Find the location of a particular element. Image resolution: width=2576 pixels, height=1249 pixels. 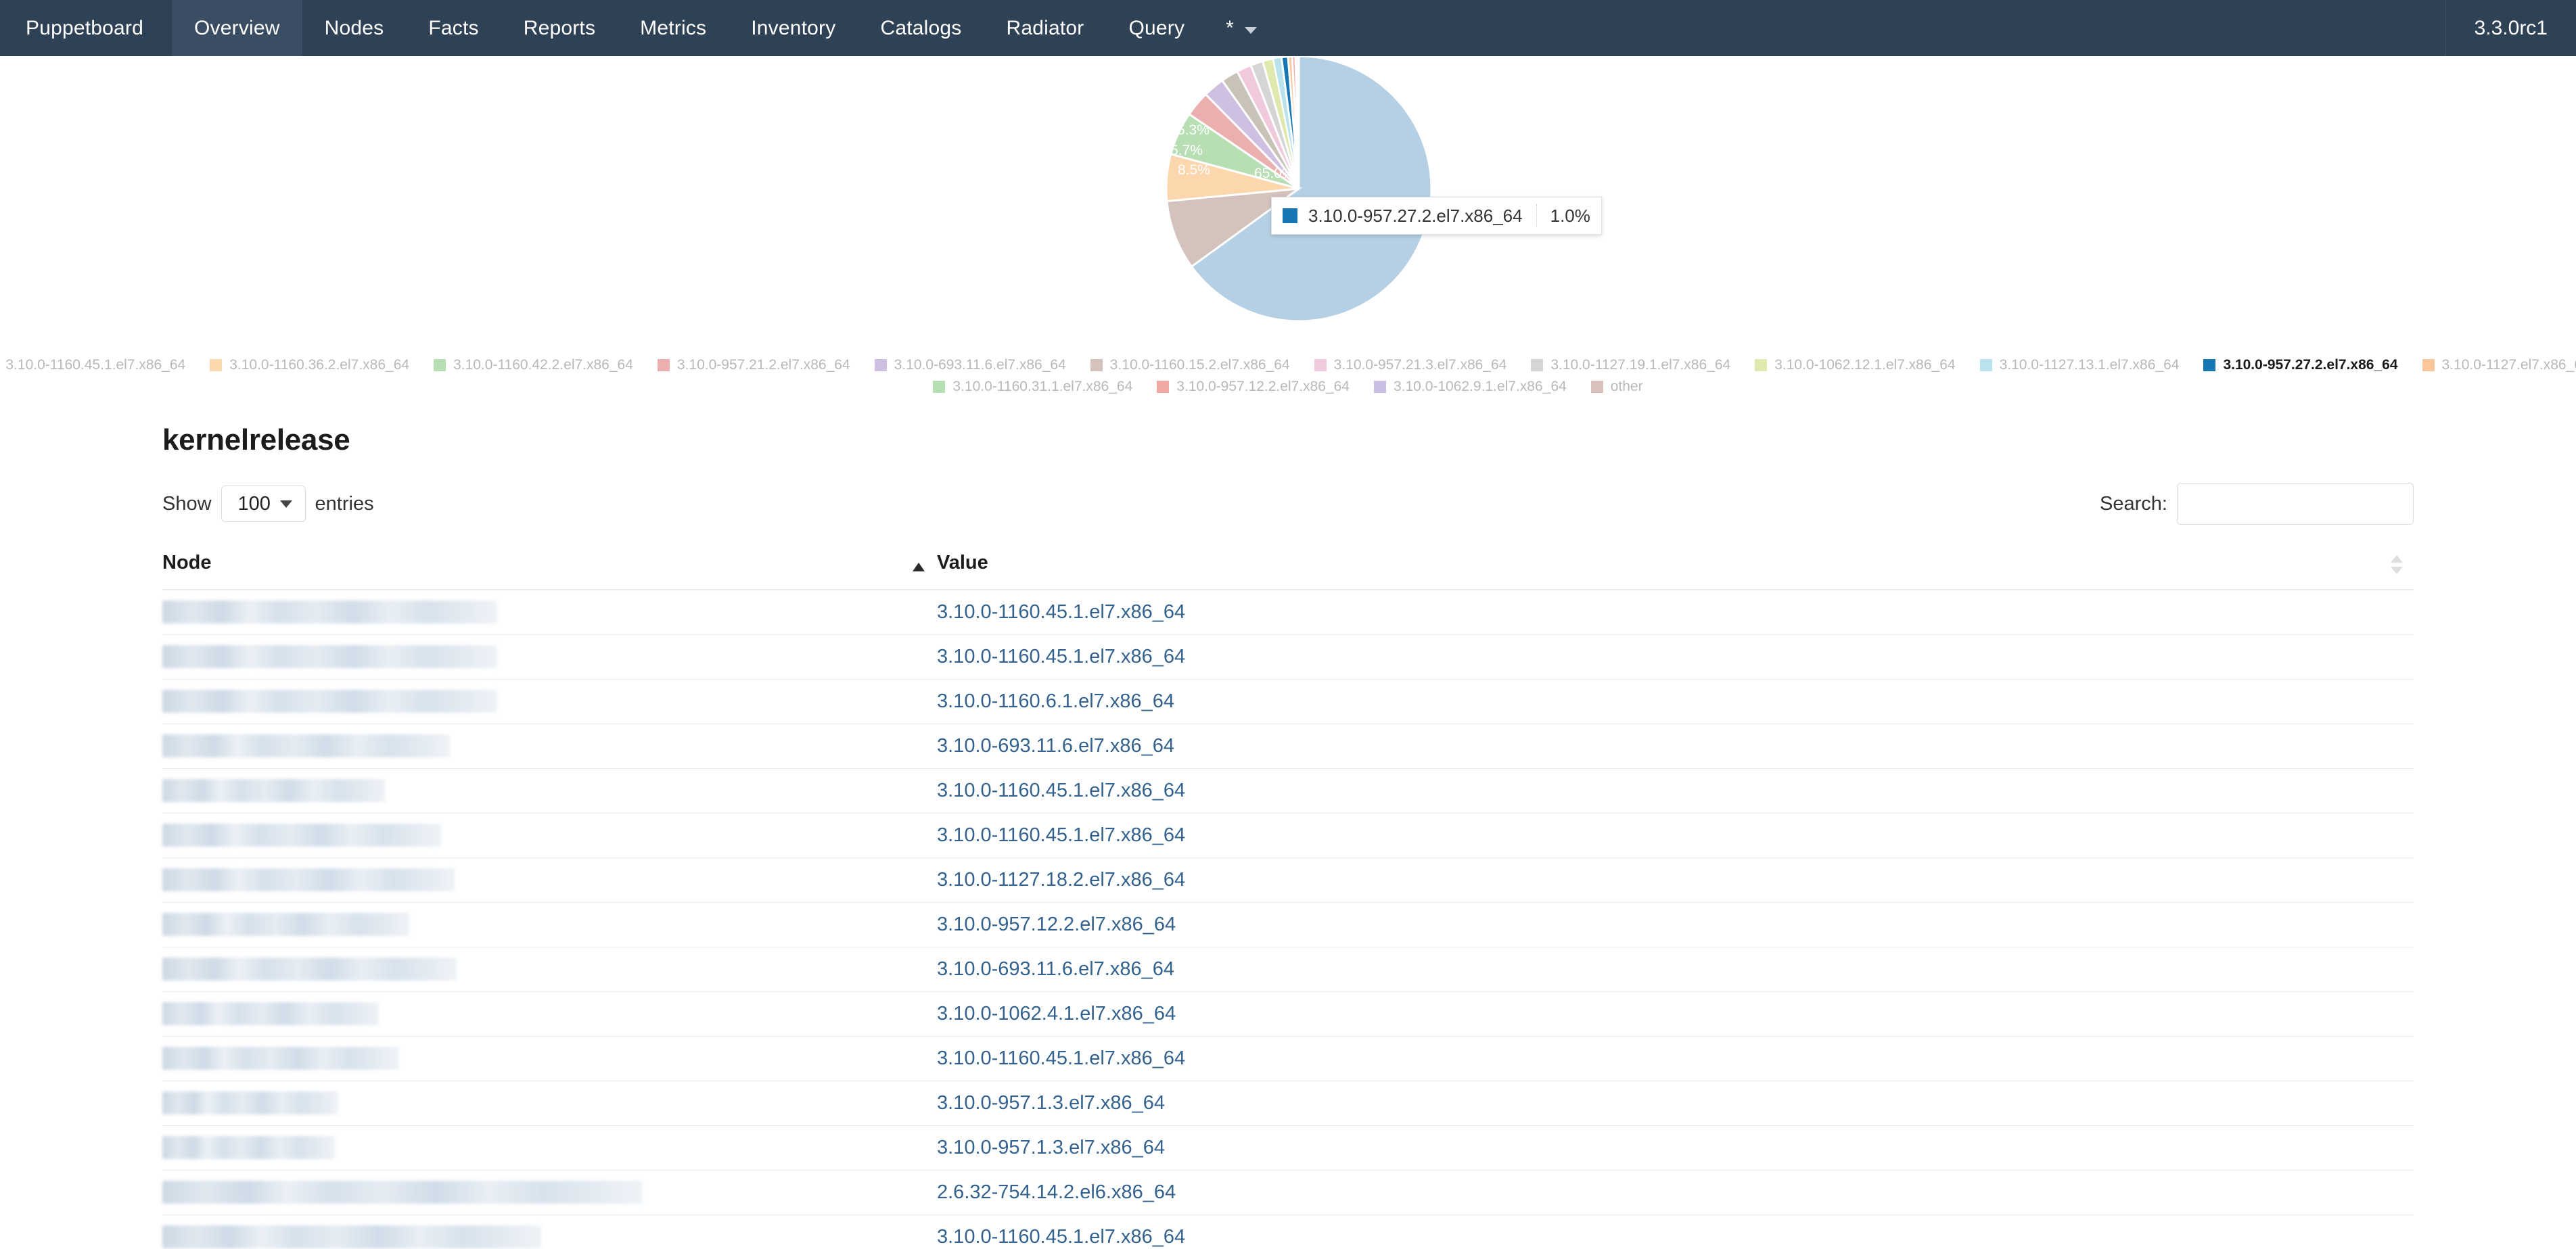

nav-item-nodes: Nodes is located at coordinates (354, 28).